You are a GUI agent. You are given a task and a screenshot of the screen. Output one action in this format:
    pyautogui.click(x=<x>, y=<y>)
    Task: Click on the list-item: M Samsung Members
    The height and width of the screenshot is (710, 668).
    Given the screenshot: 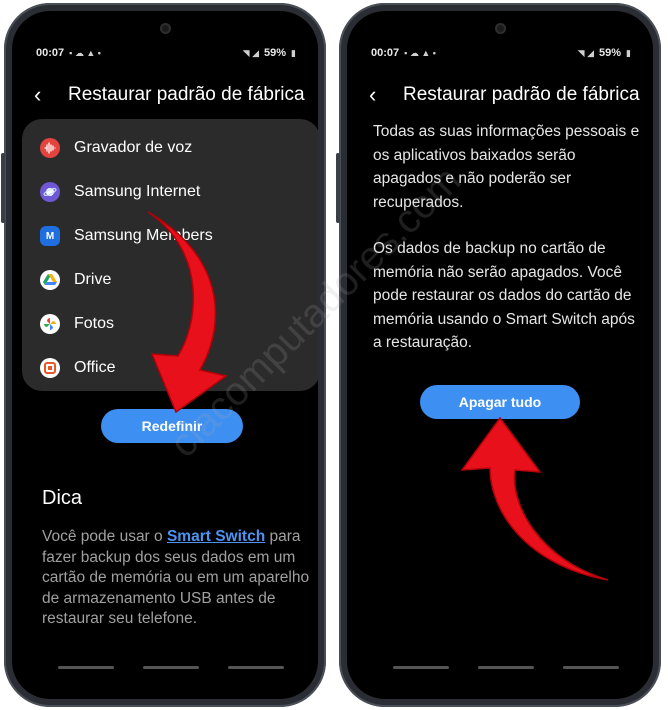 What is the action you would take?
    pyautogui.click(x=126, y=236)
    